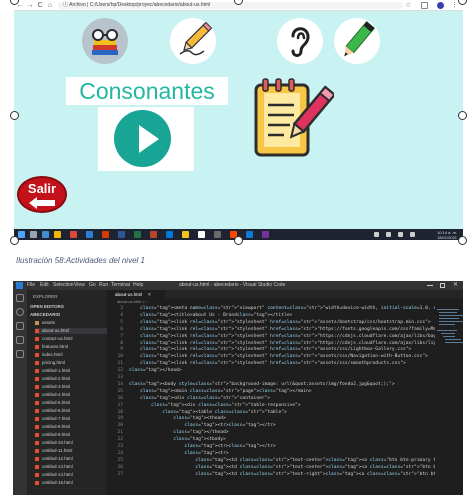 The width and height of the screenshot is (471, 502). What do you see at coordinates (412, 234) in the screenshot?
I see `language-icon` at bounding box center [412, 234].